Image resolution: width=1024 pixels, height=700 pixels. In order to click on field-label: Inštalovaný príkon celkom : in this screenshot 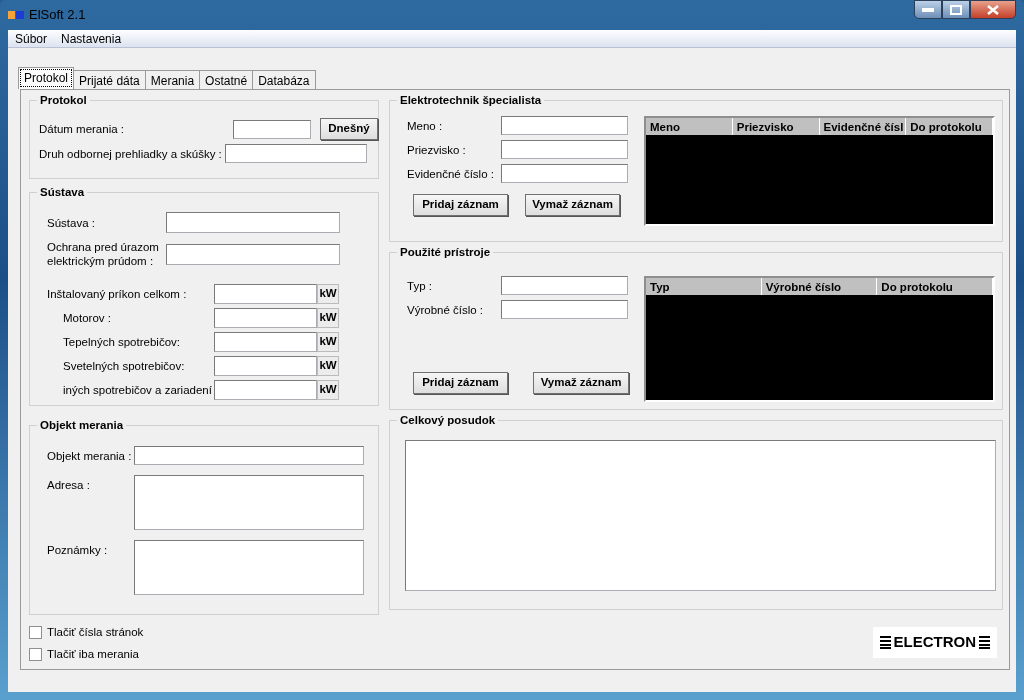, I will do `click(117, 294)`.